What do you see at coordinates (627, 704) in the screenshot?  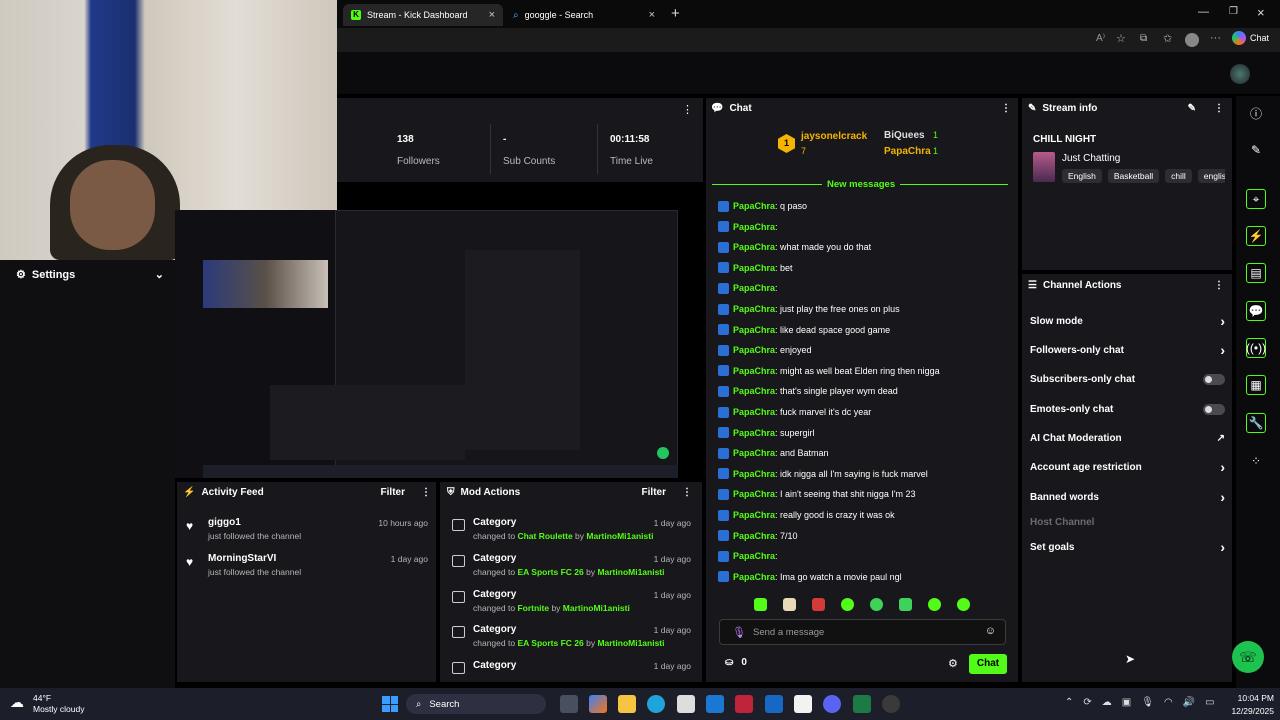 I see `file-explorer-icon` at bounding box center [627, 704].